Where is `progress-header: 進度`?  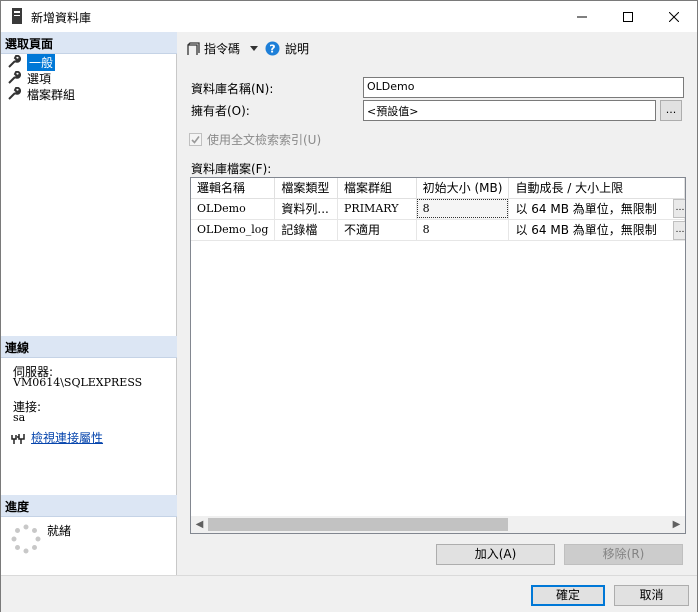
progress-header: 進度 is located at coordinates (89, 506).